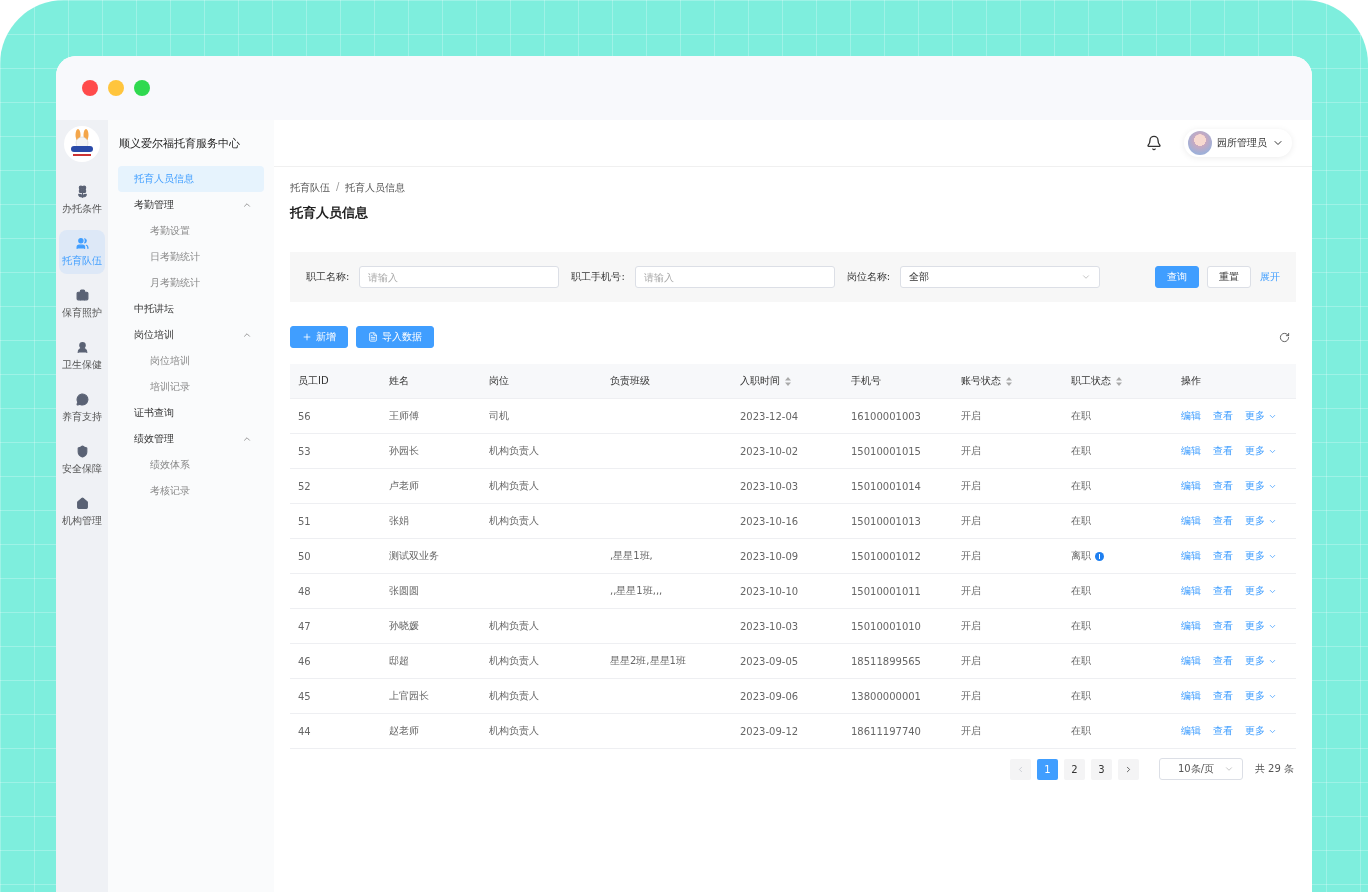  What do you see at coordinates (769, 696) in the screenshot?
I see `table-cell: 2023-09-06` at bounding box center [769, 696].